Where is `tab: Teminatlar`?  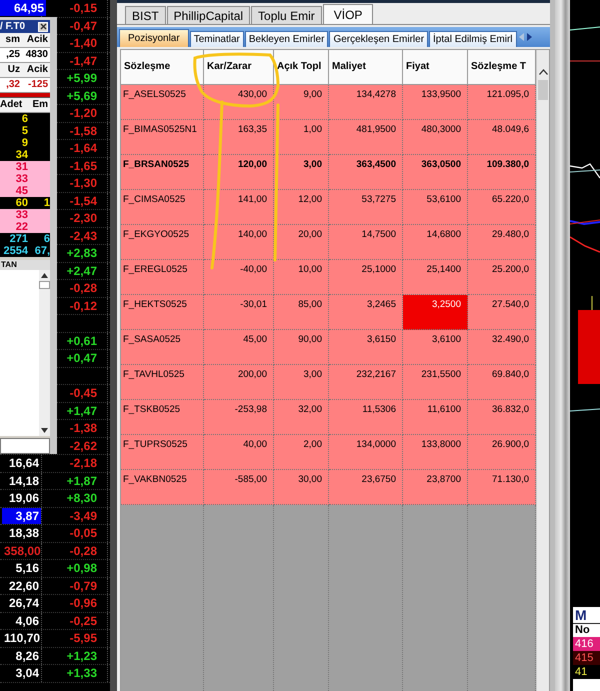
tab: Teminatlar is located at coordinates (217, 39).